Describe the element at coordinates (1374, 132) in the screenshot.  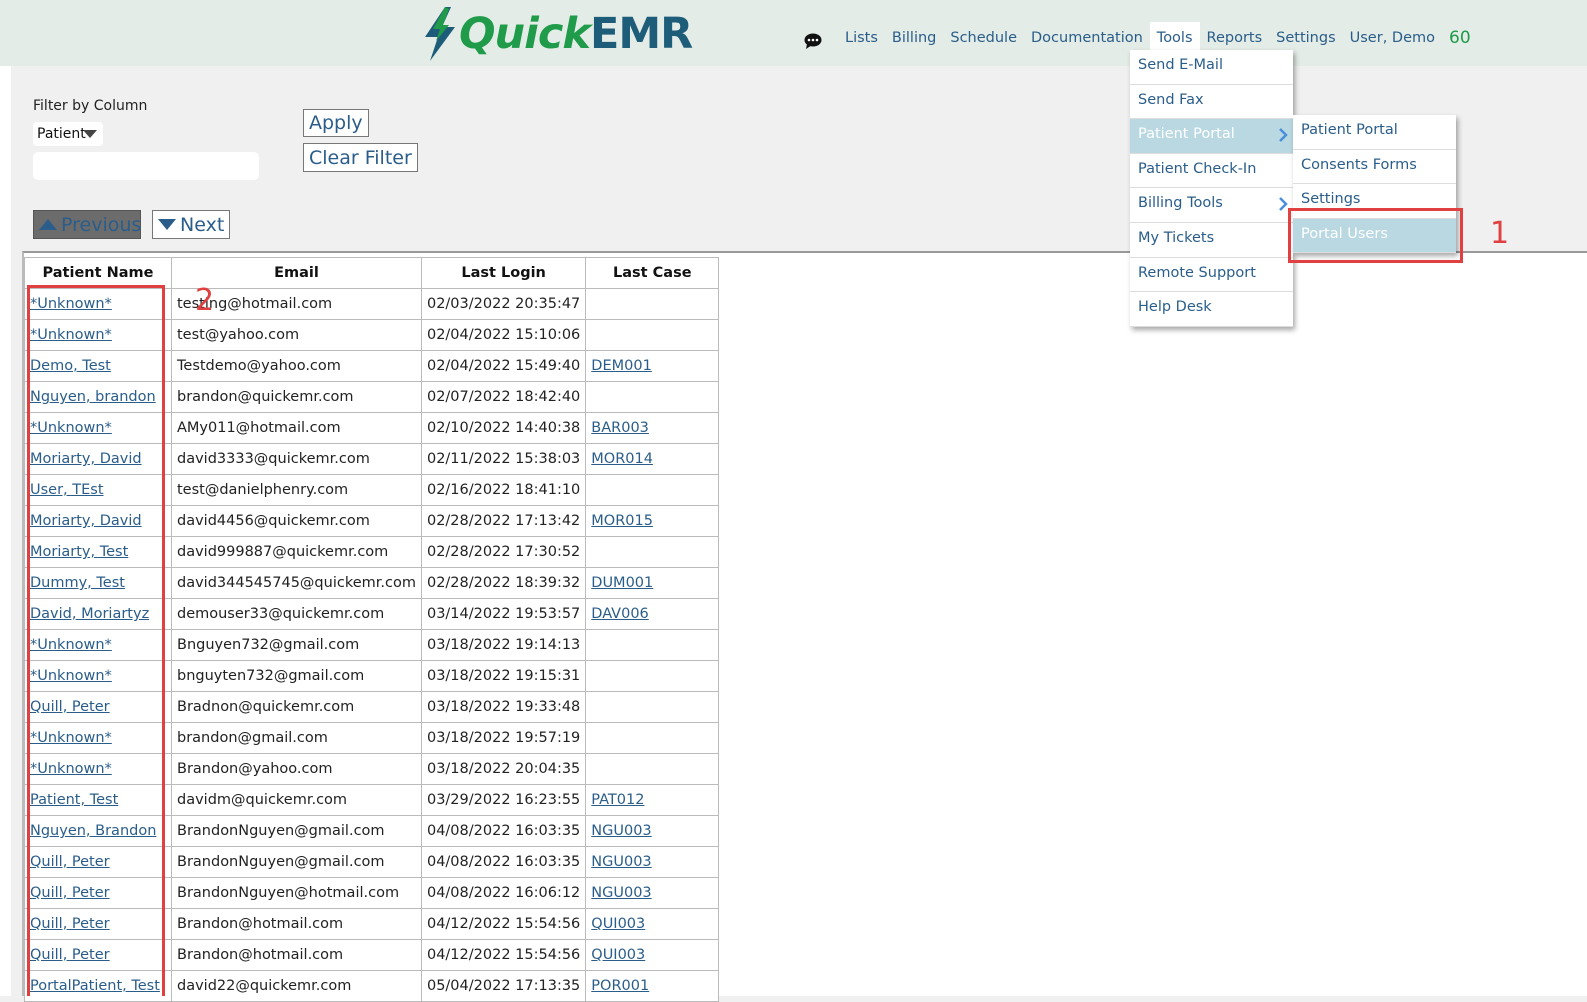
I see `submenu-patient-portal: Patient Portal` at that location.